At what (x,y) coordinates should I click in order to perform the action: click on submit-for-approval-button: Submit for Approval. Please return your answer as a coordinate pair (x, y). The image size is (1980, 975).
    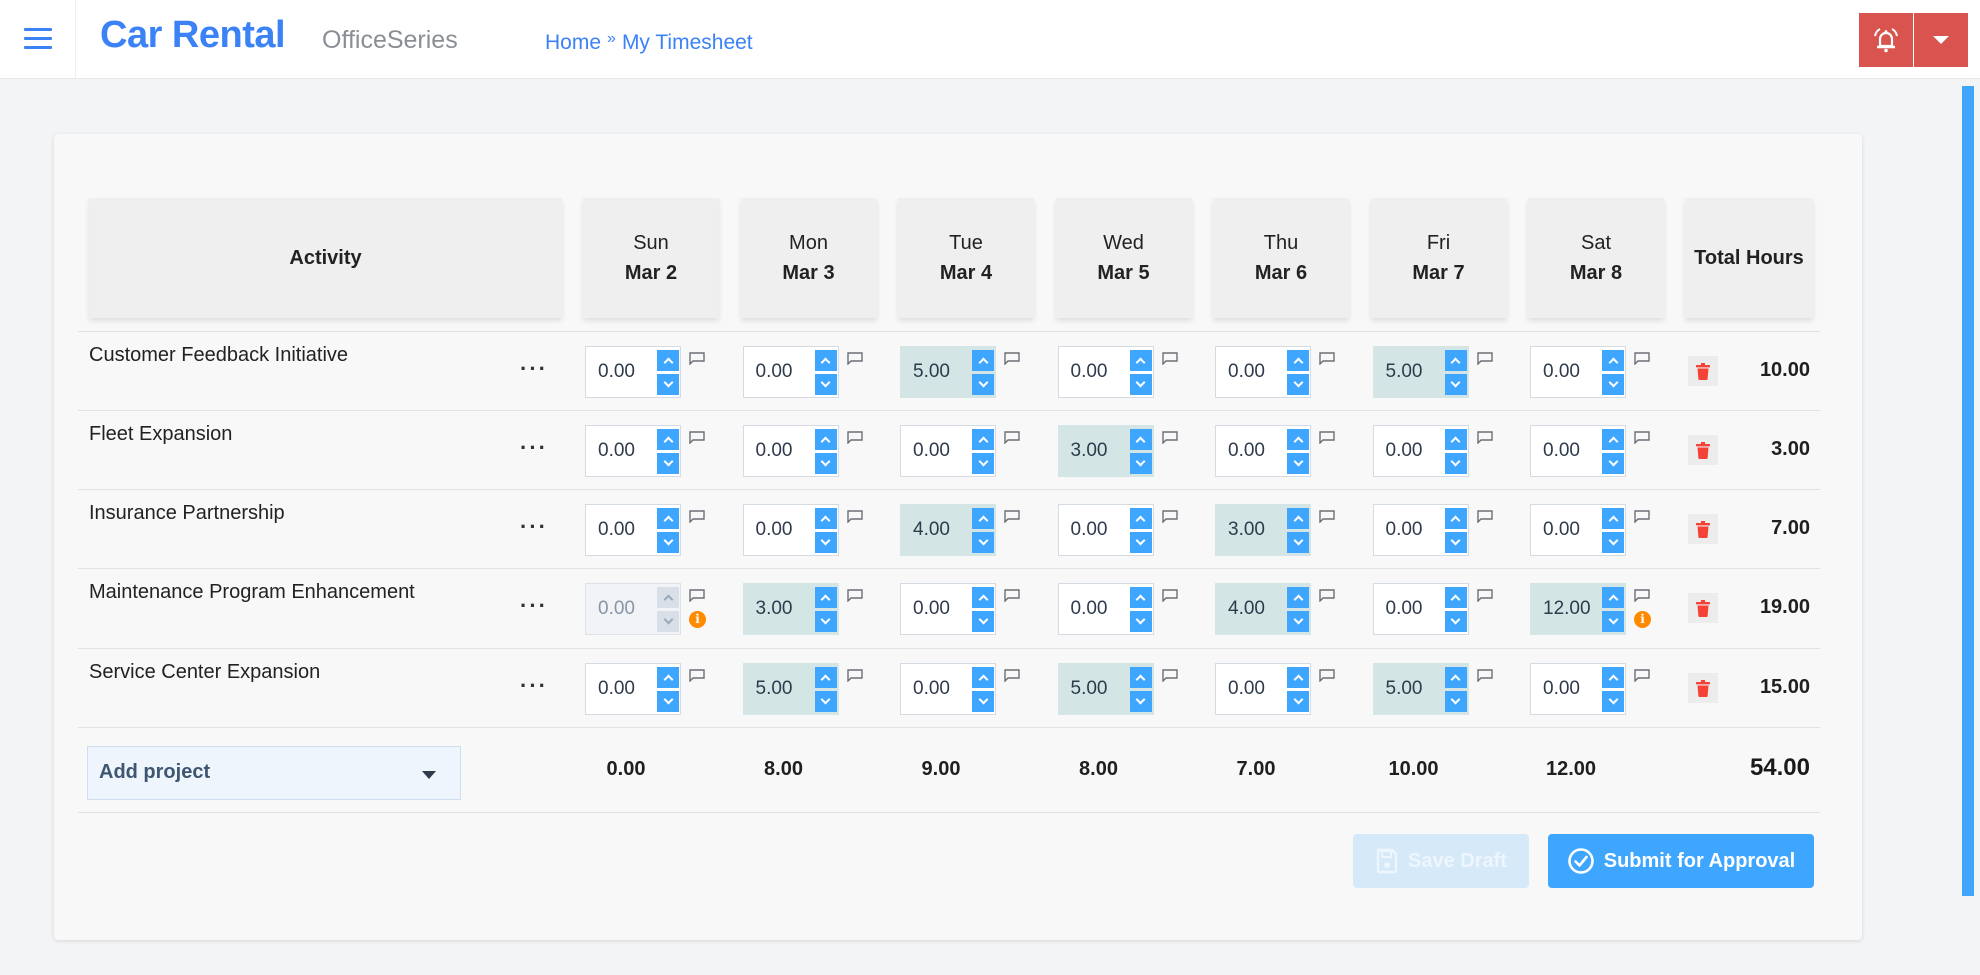
    Looking at the image, I should click on (1681, 861).